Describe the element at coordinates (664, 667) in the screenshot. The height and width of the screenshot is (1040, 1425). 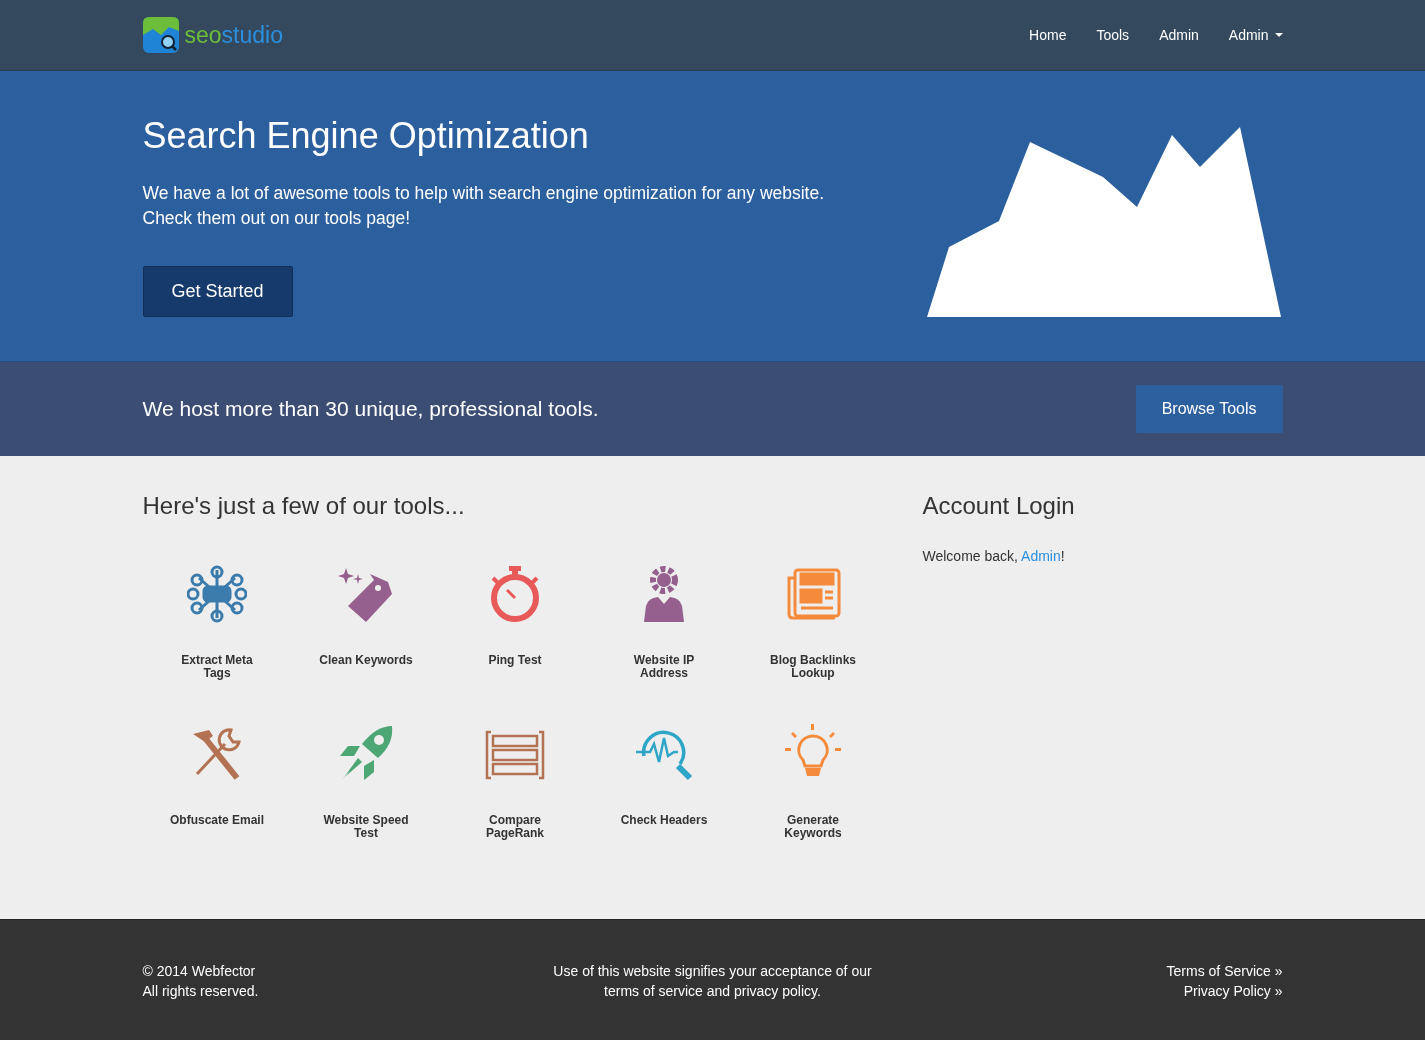
I see `tool-label: Website IP Address` at that location.